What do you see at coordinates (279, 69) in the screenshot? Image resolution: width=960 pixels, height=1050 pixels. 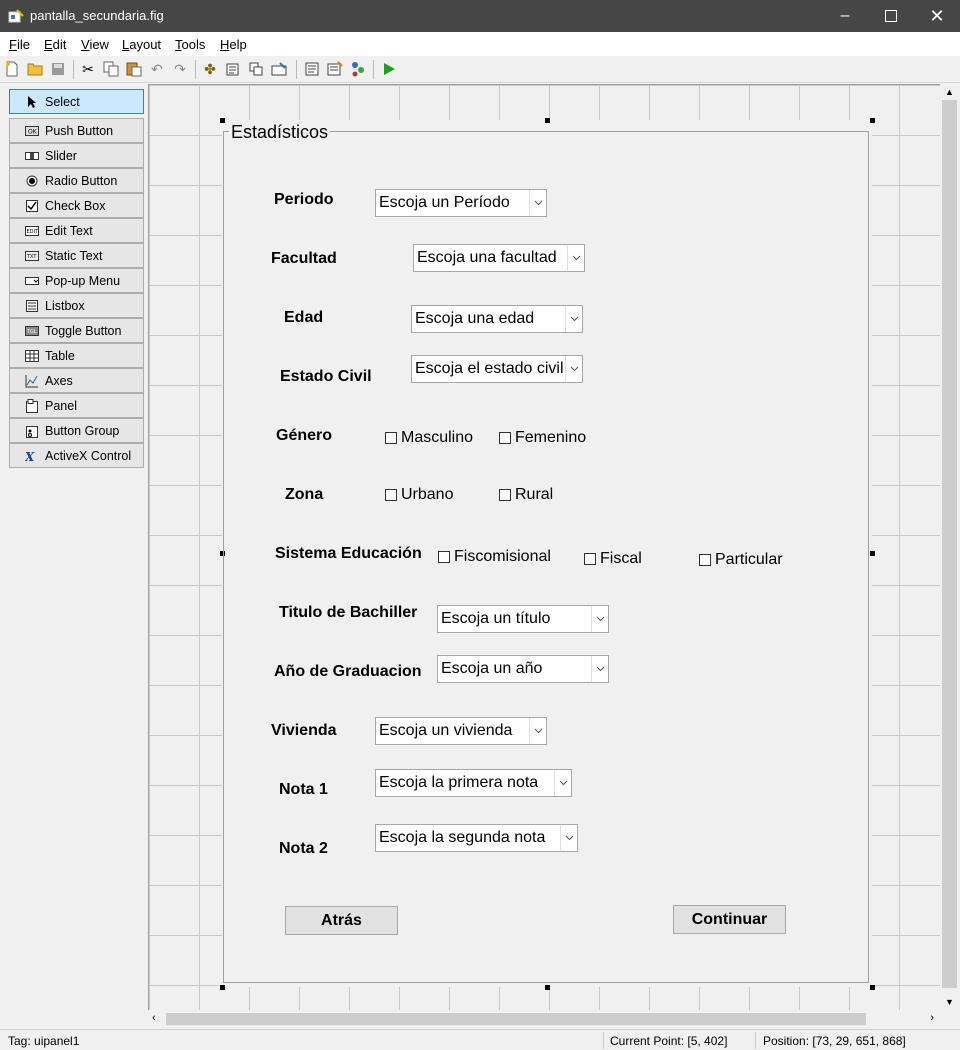 I see `toolbar-editor-button` at bounding box center [279, 69].